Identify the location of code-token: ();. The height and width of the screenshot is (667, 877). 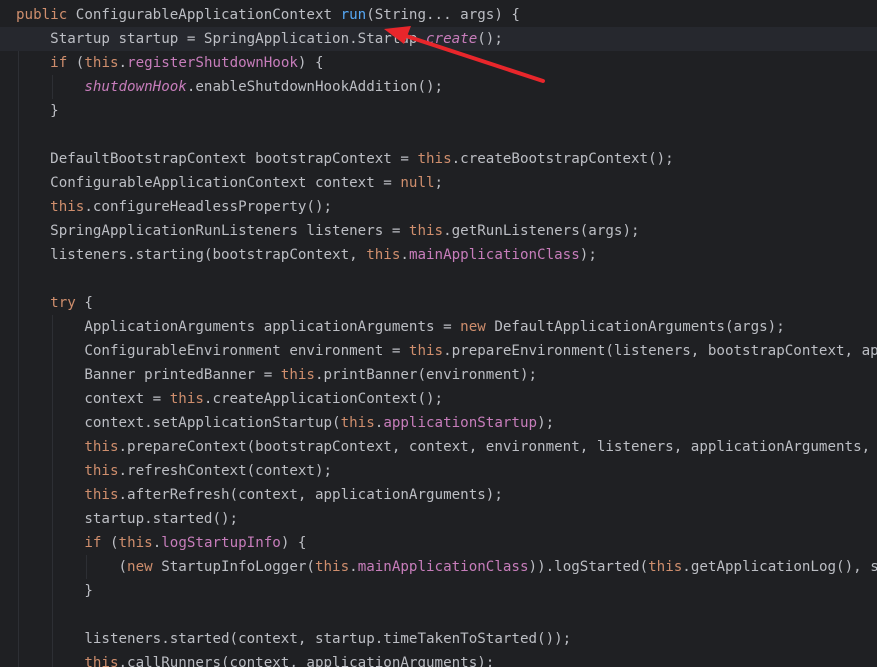
(490, 39).